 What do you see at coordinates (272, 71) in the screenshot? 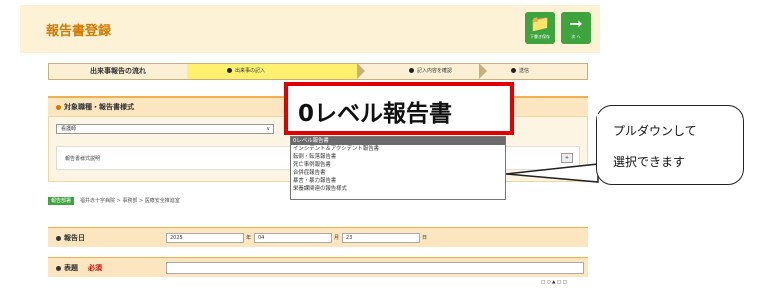
I see `step-entry: 出来事の記入` at bounding box center [272, 71].